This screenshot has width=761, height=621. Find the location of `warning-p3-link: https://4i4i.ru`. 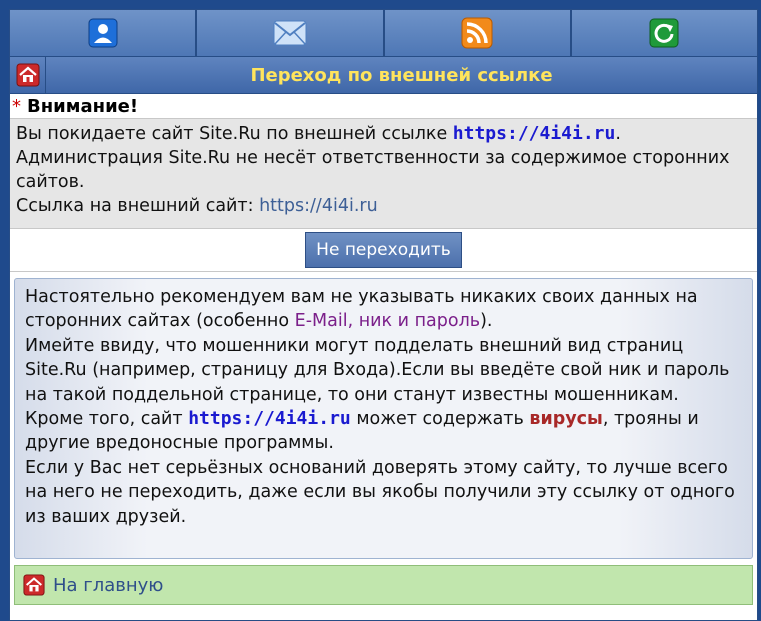

warning-p3-link: https://4i4i.ru is located at coordinates (269, 419).